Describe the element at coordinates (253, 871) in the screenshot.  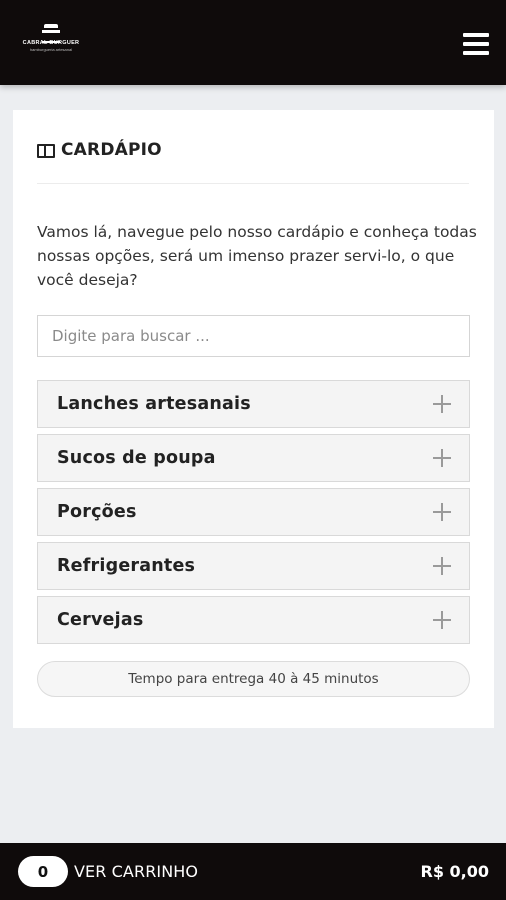
I see `cart-bar: 0 VER CARRINHO R$ 0,00` at that location.